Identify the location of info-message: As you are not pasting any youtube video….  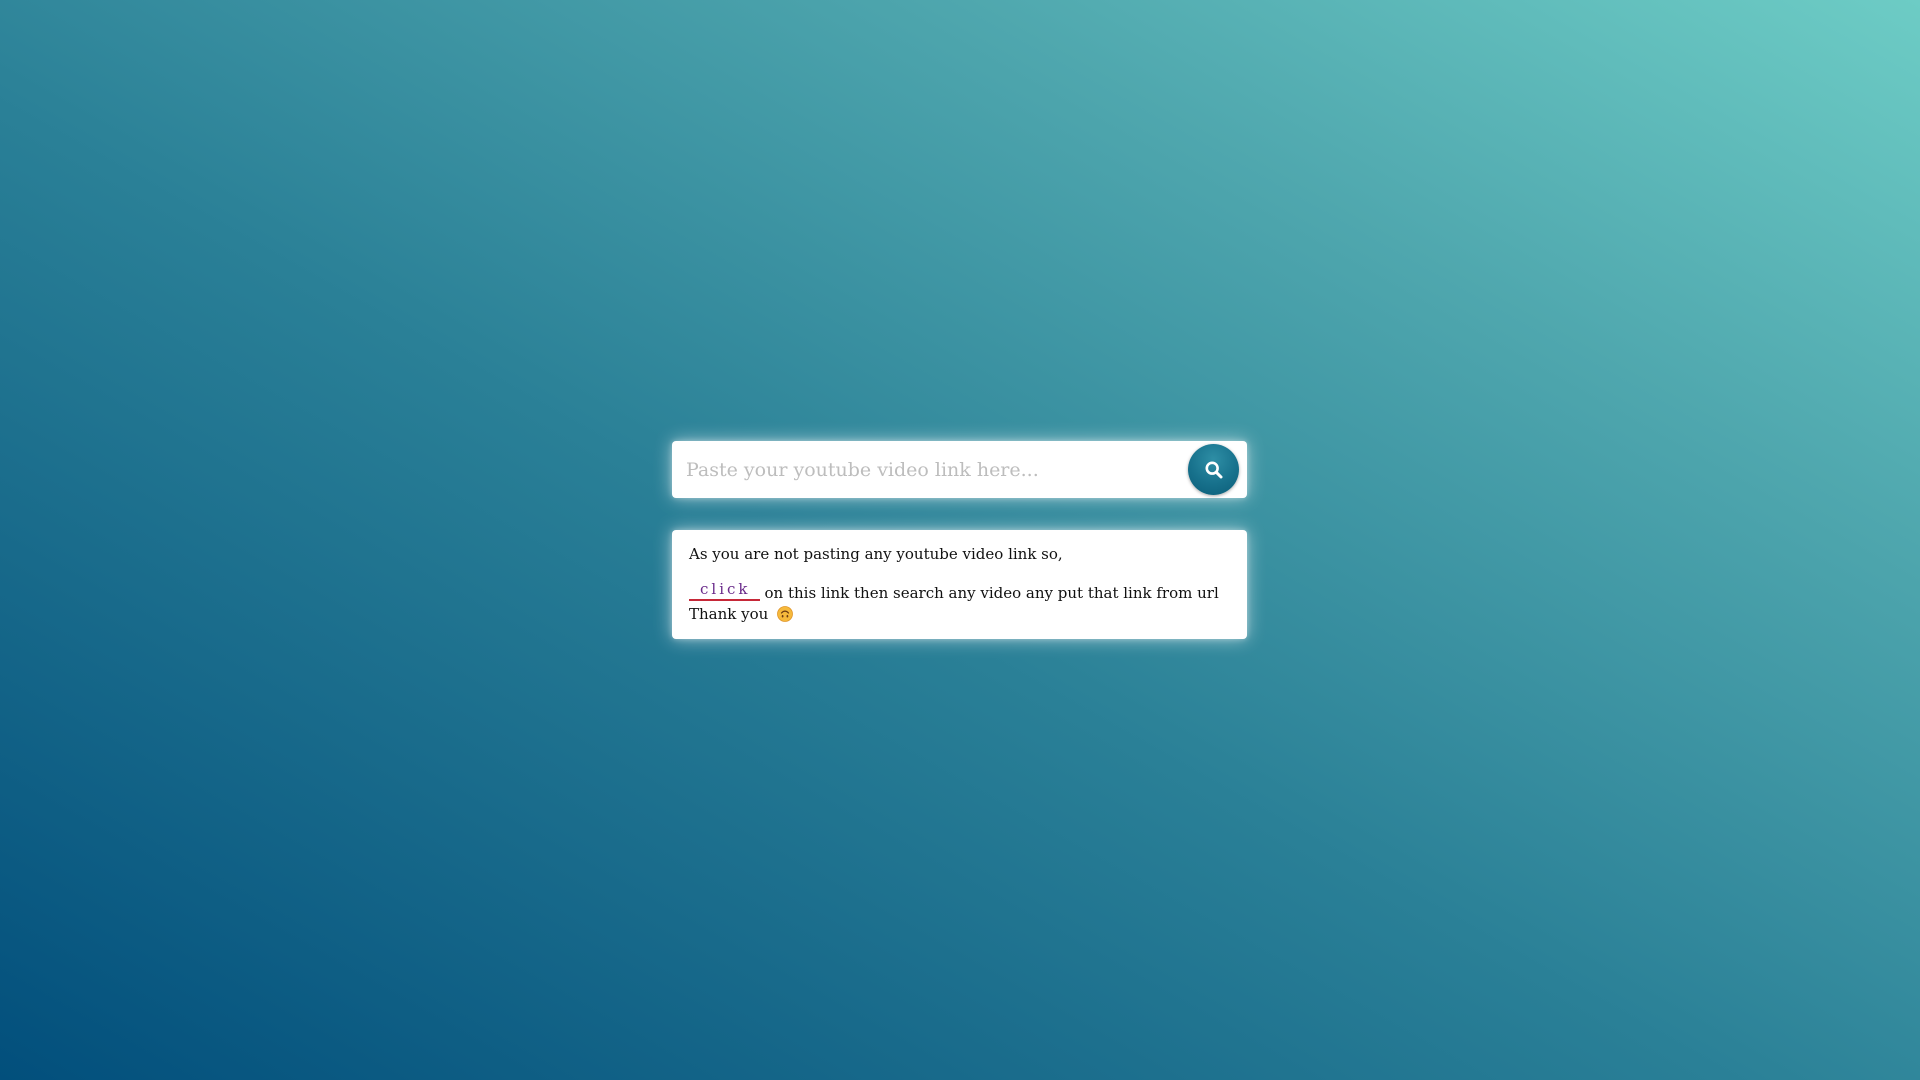
(959, 584).